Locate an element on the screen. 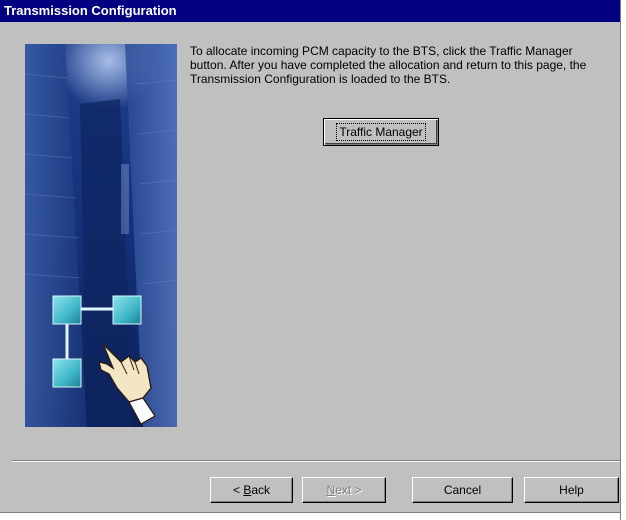  window-edge-right is located at coordinates (623, 260).